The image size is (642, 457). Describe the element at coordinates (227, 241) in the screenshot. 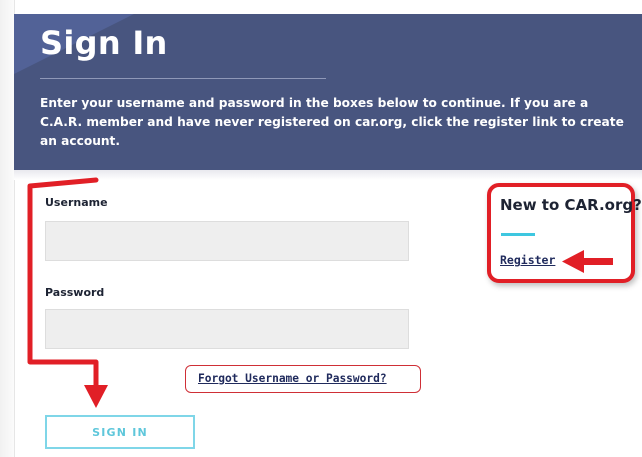

I see `username-input` at that location.